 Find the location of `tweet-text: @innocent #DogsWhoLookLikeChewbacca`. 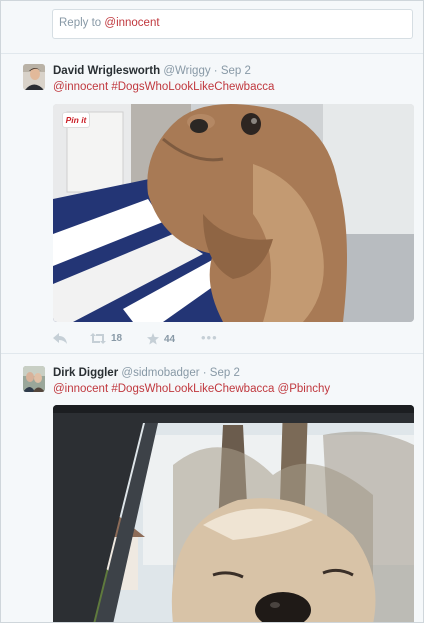

tweet-text: @innocent #DogsWhoLookLikeChewbacca is located at coordinates (164, 87).